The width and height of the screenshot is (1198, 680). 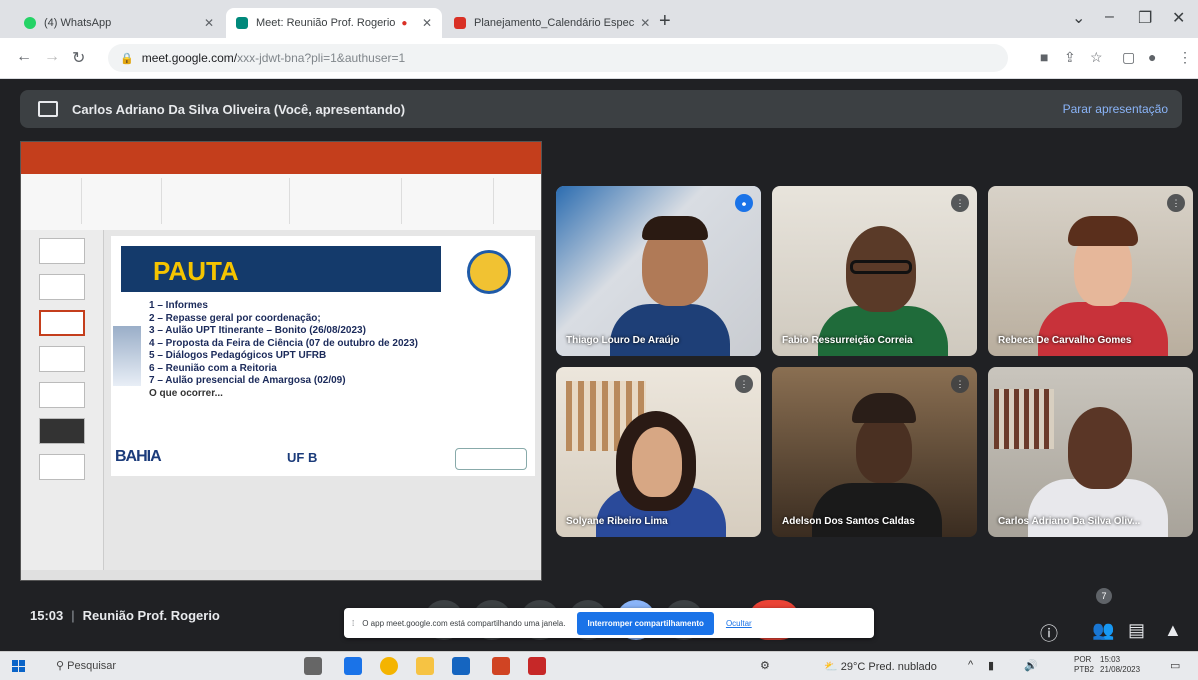 I want to click on maximize-icon: ❐, so click(x=1145, y=18).